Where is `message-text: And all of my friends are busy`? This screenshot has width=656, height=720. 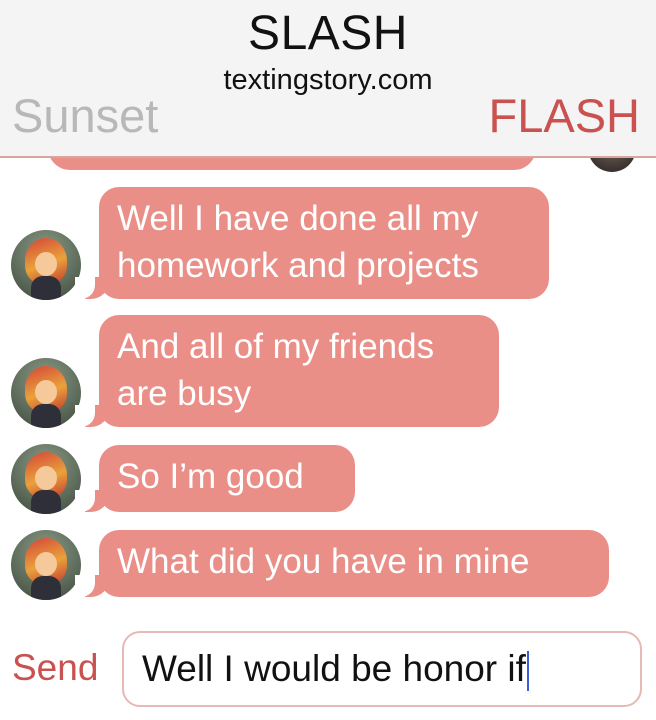 message-text: And all of my friends are busy is located at coordinates (276, 370).